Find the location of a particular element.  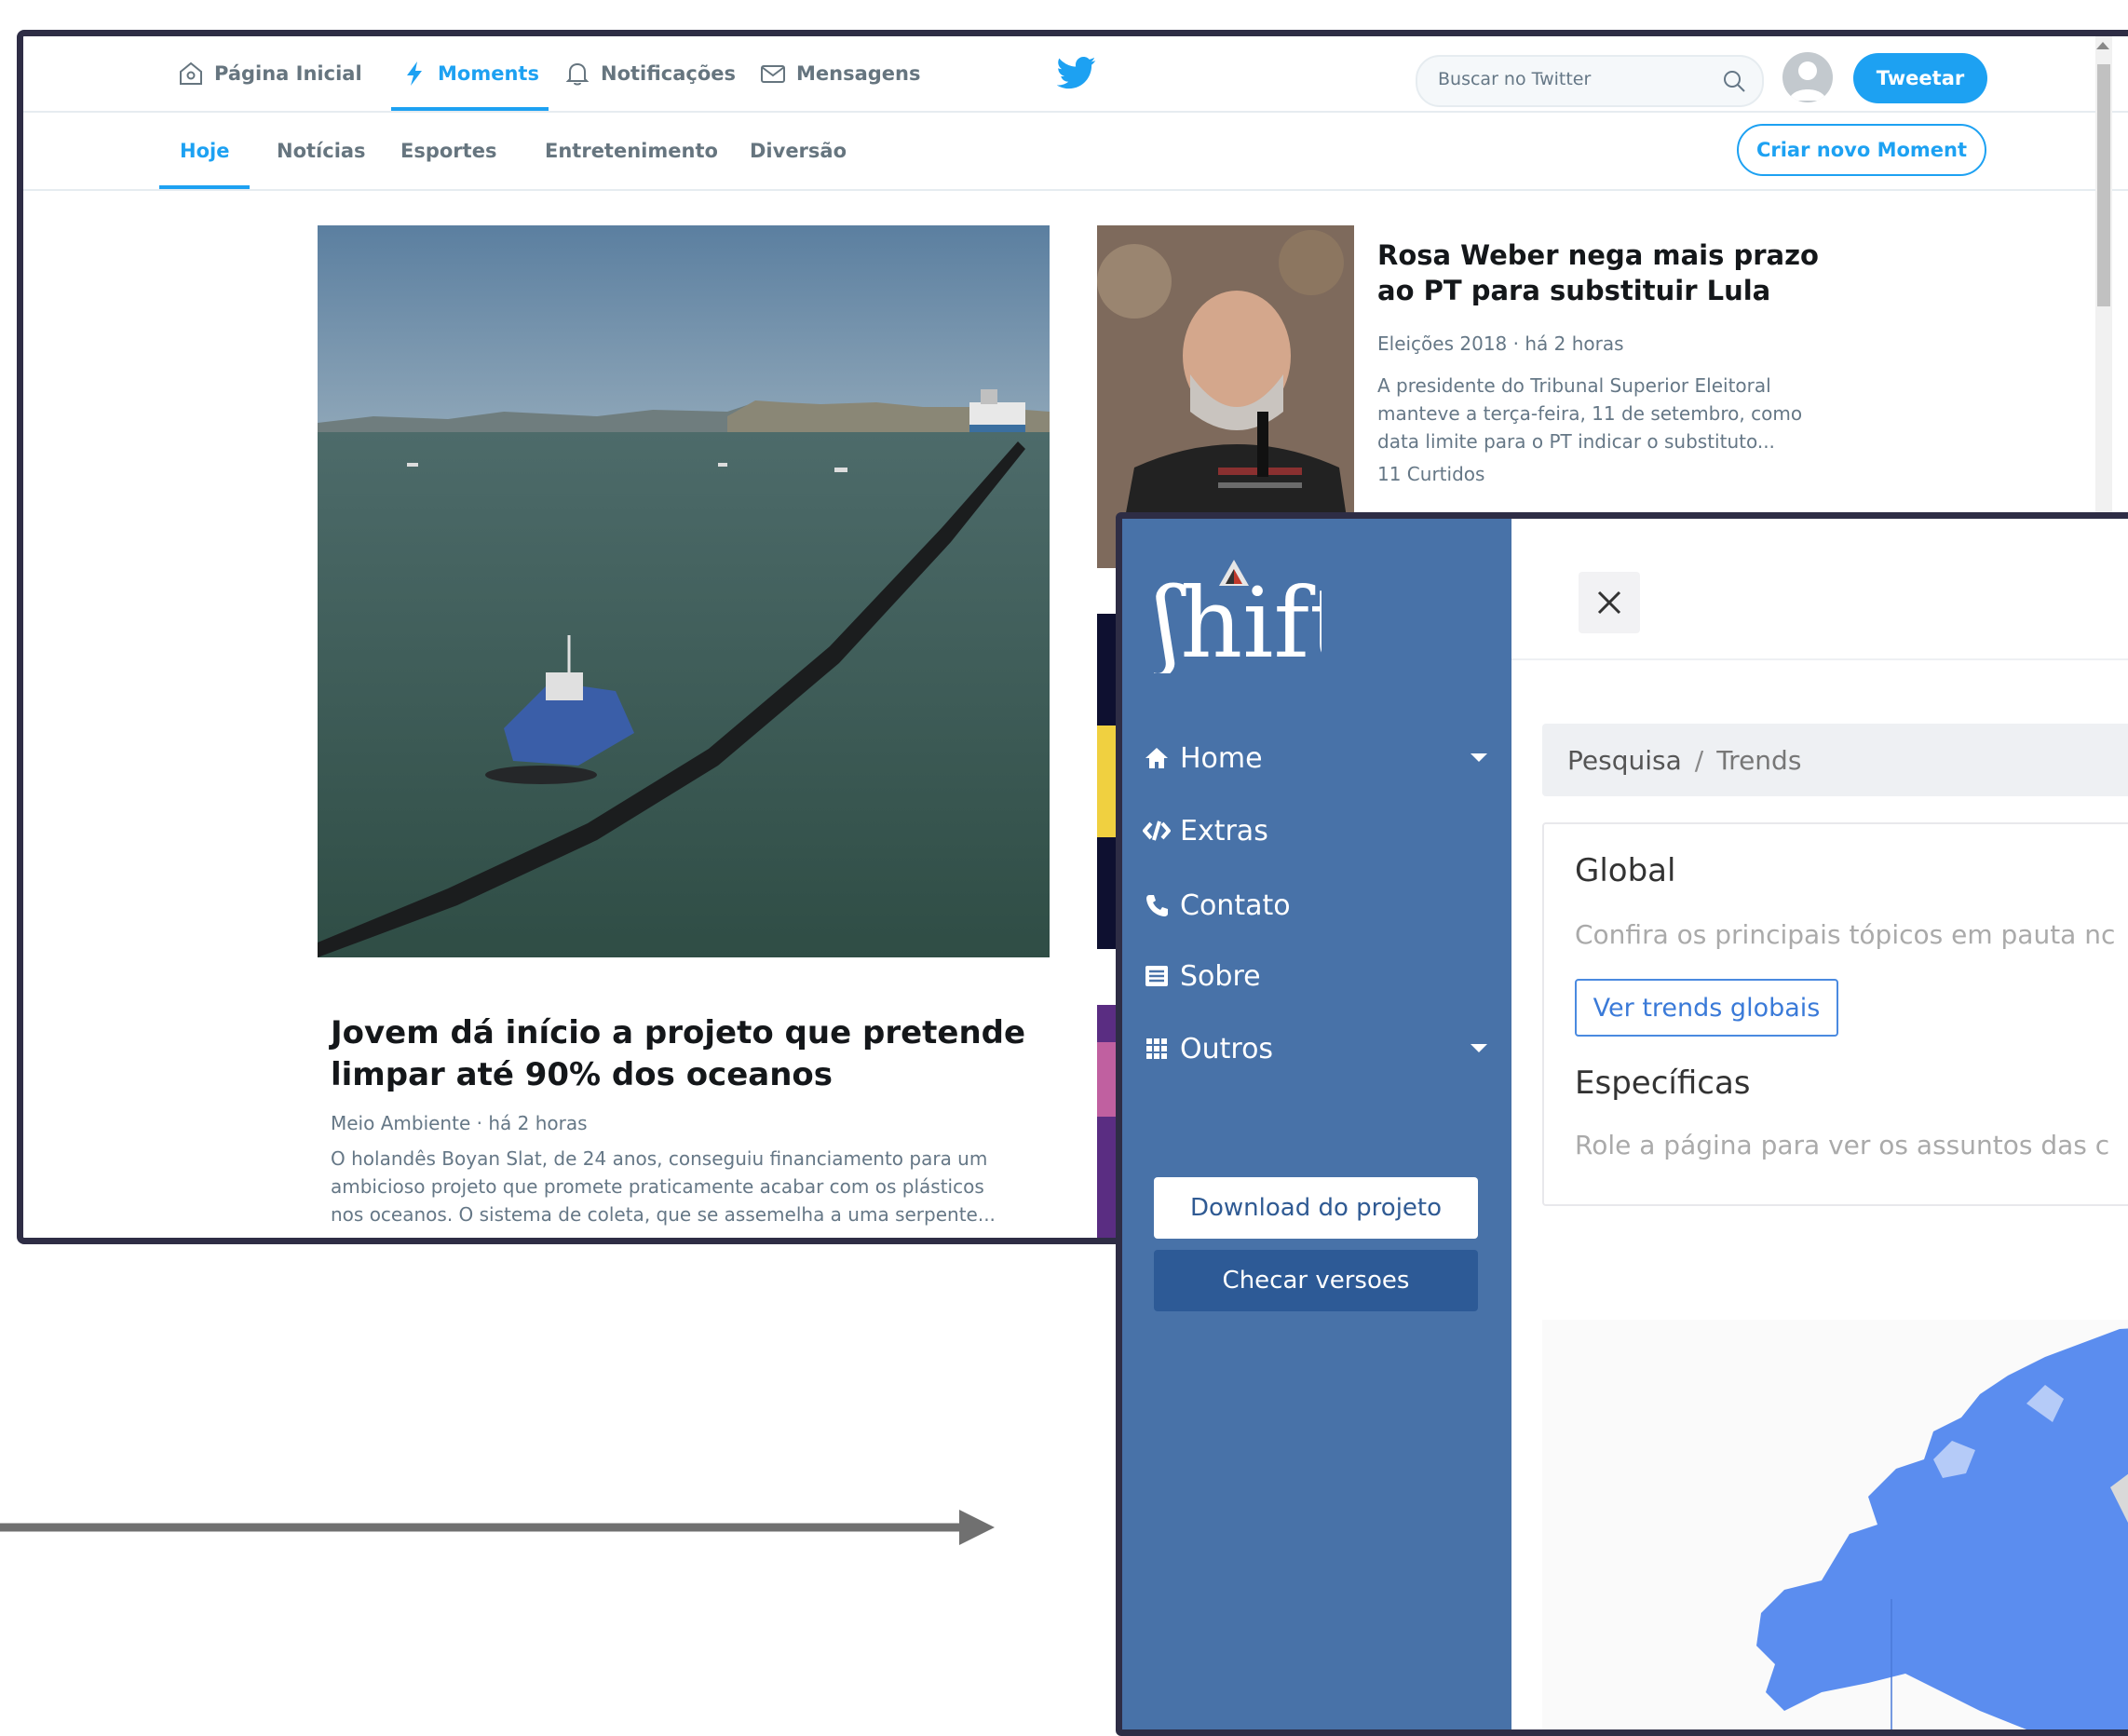

shift-logo: ʃhift is located at coordinates (1247, 616).